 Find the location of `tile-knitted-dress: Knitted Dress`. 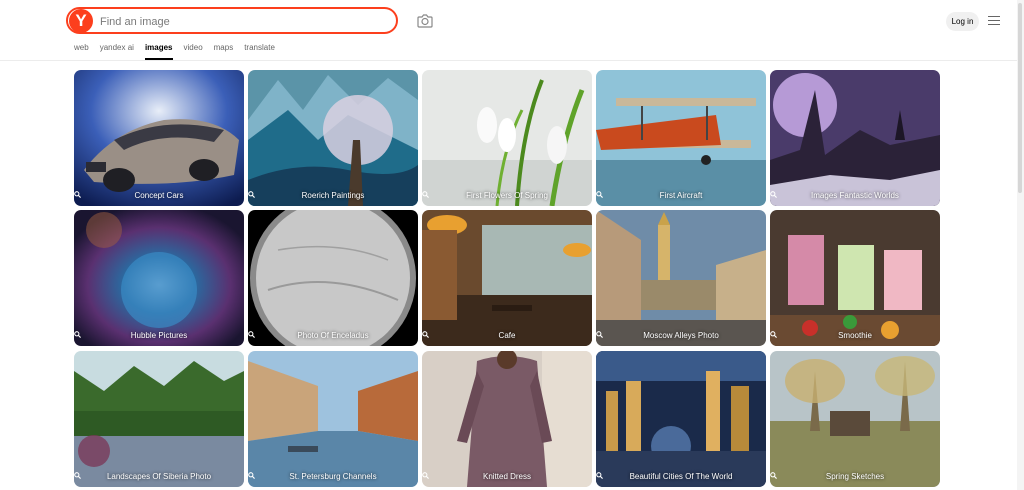

tile-knitted-dress: Knitted Dress is located at coordinates (507, 419).